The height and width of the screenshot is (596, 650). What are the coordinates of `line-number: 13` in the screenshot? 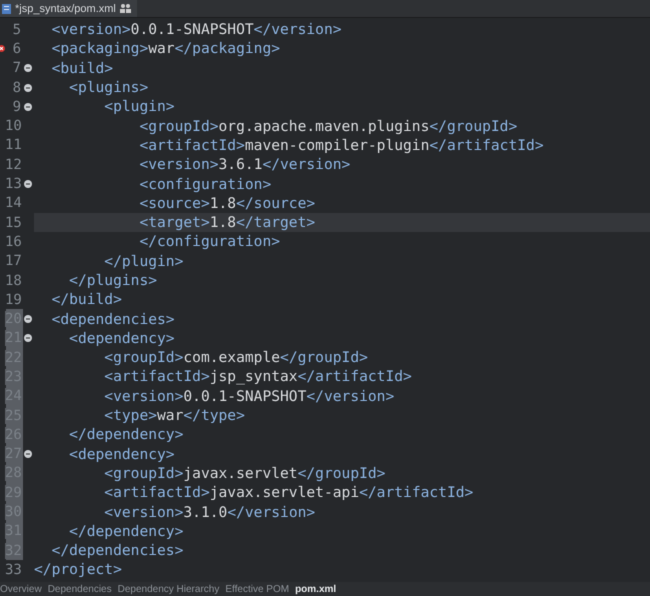 It's located at (13, 184).